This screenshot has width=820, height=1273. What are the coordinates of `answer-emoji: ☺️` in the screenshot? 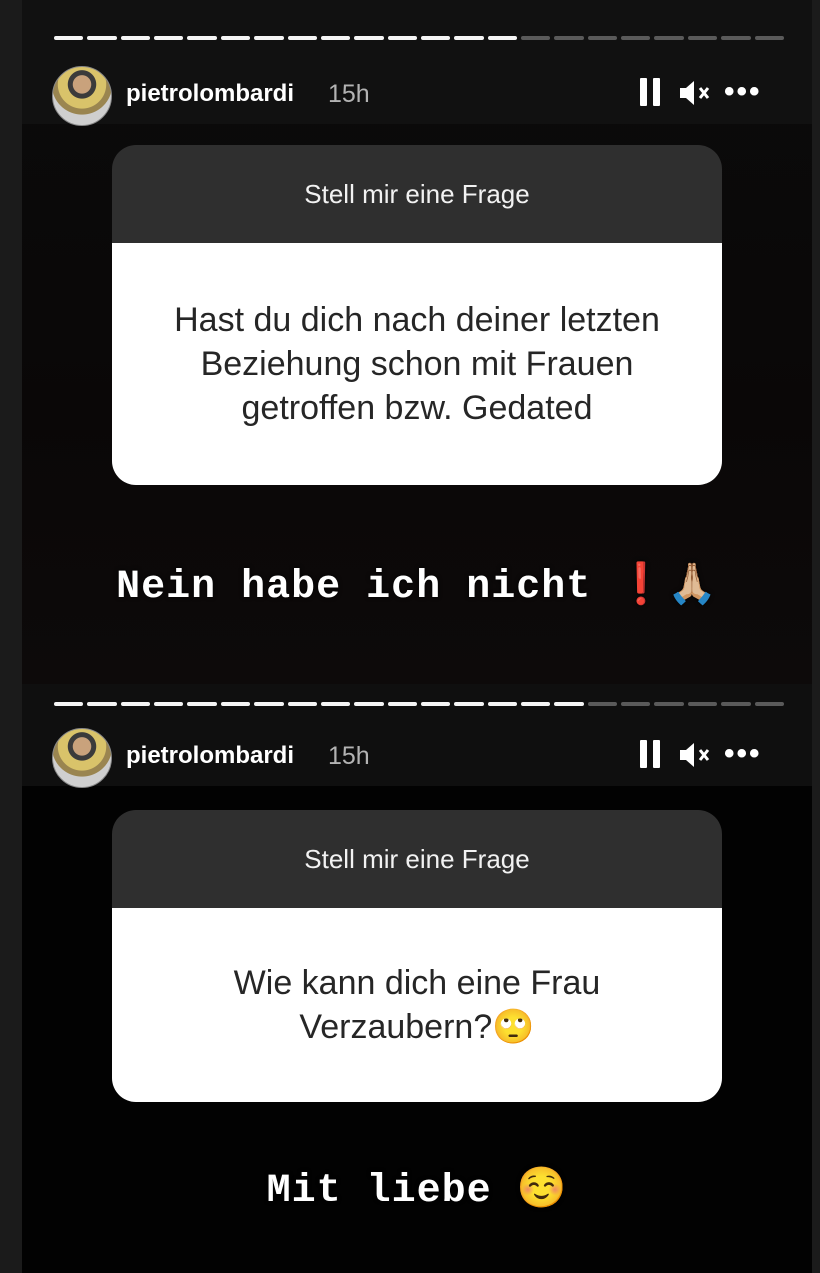 It's located at (542, 1188).